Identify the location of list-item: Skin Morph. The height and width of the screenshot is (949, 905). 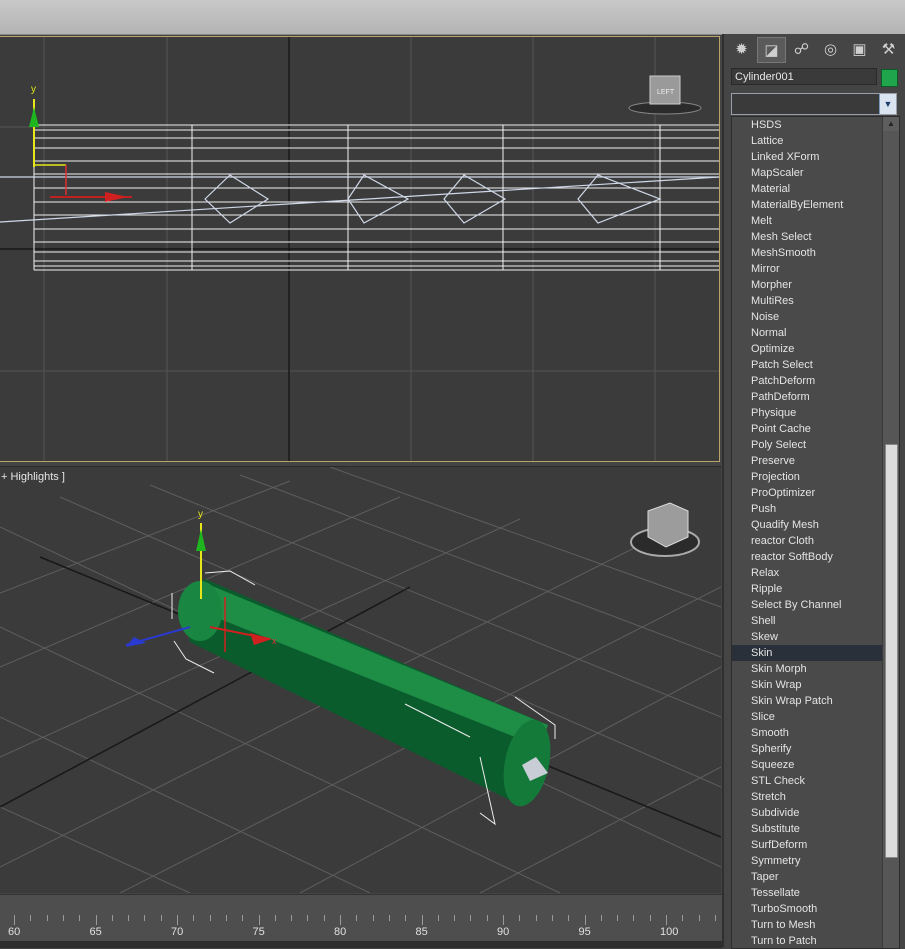
(807, 669).